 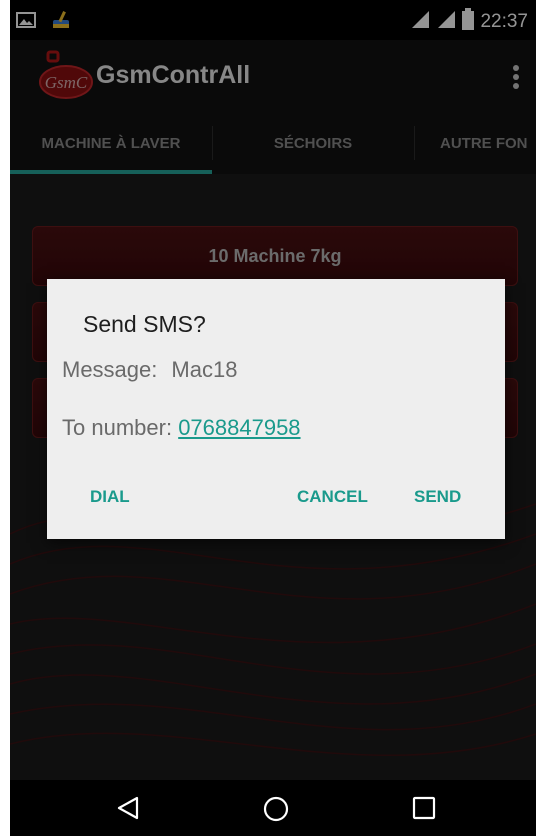 What do you see at coordinates (424, 810) in the screenshot?
I see `recents-icon` at bounding box center [424, 810].